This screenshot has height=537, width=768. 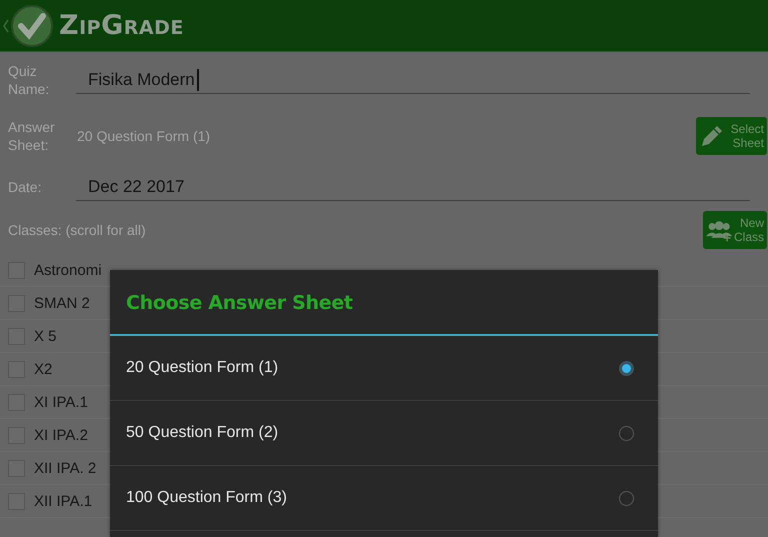 What do you see at coordinates (384, 433) in the screenshot?
I see `option-item: 50 Question Form (2)` at bounding box center [384, 433].